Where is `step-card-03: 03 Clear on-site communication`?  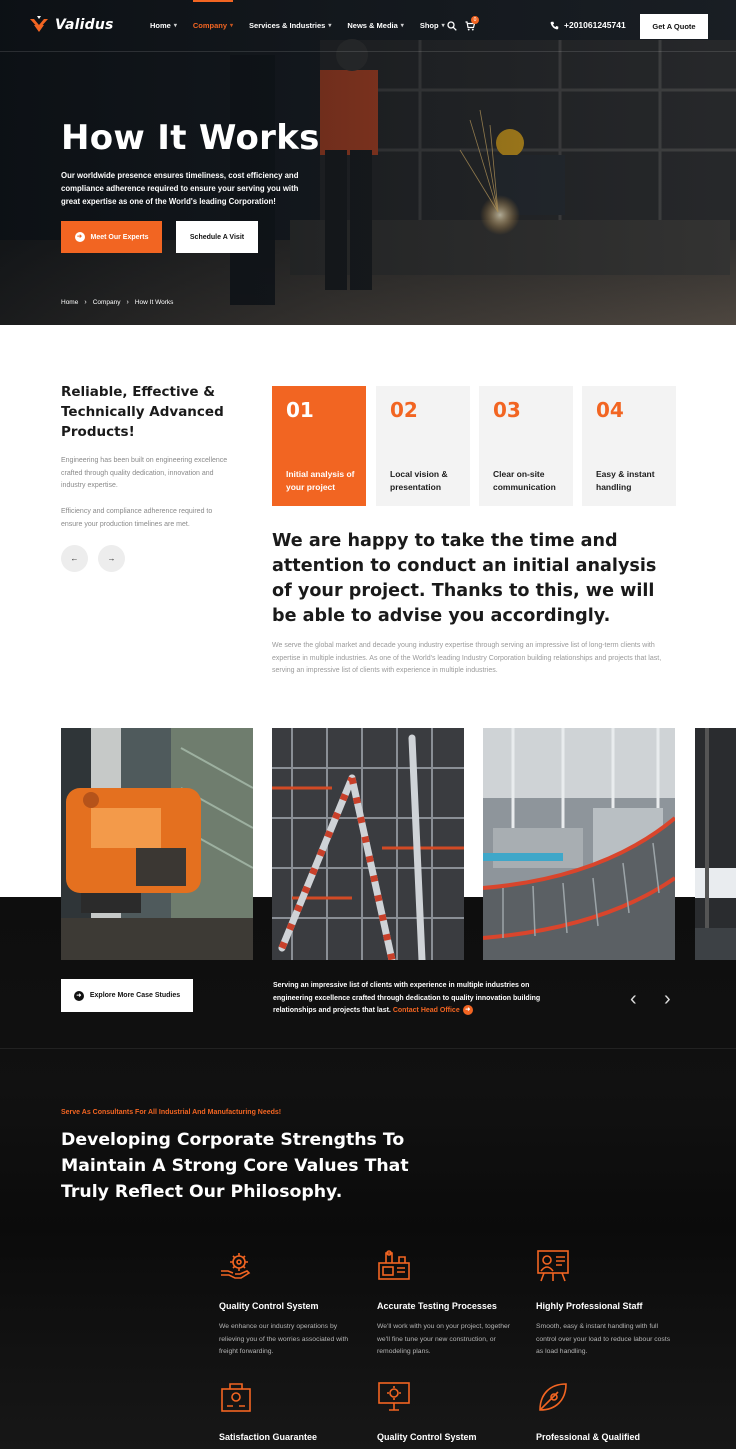
step-card-03: 03 Clear on-site communication is located at coordinates (526, 446).